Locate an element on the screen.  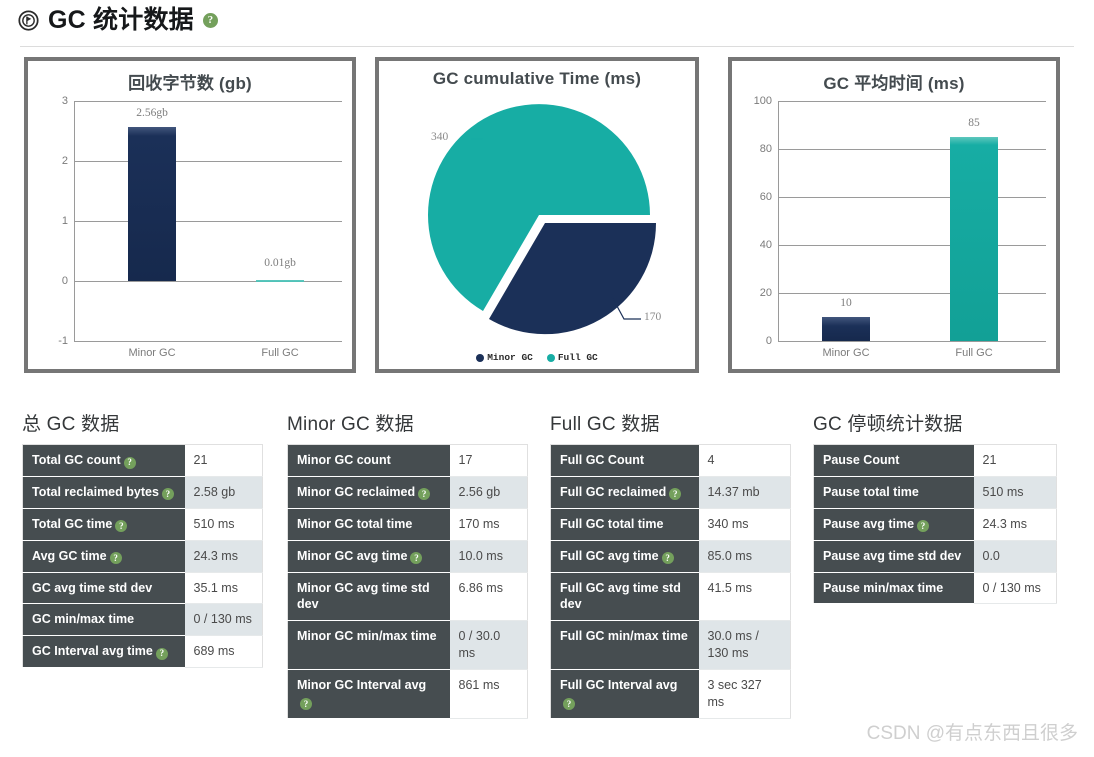
row-label-text: Full GC Interval avg is located at coordinates (619, 685).